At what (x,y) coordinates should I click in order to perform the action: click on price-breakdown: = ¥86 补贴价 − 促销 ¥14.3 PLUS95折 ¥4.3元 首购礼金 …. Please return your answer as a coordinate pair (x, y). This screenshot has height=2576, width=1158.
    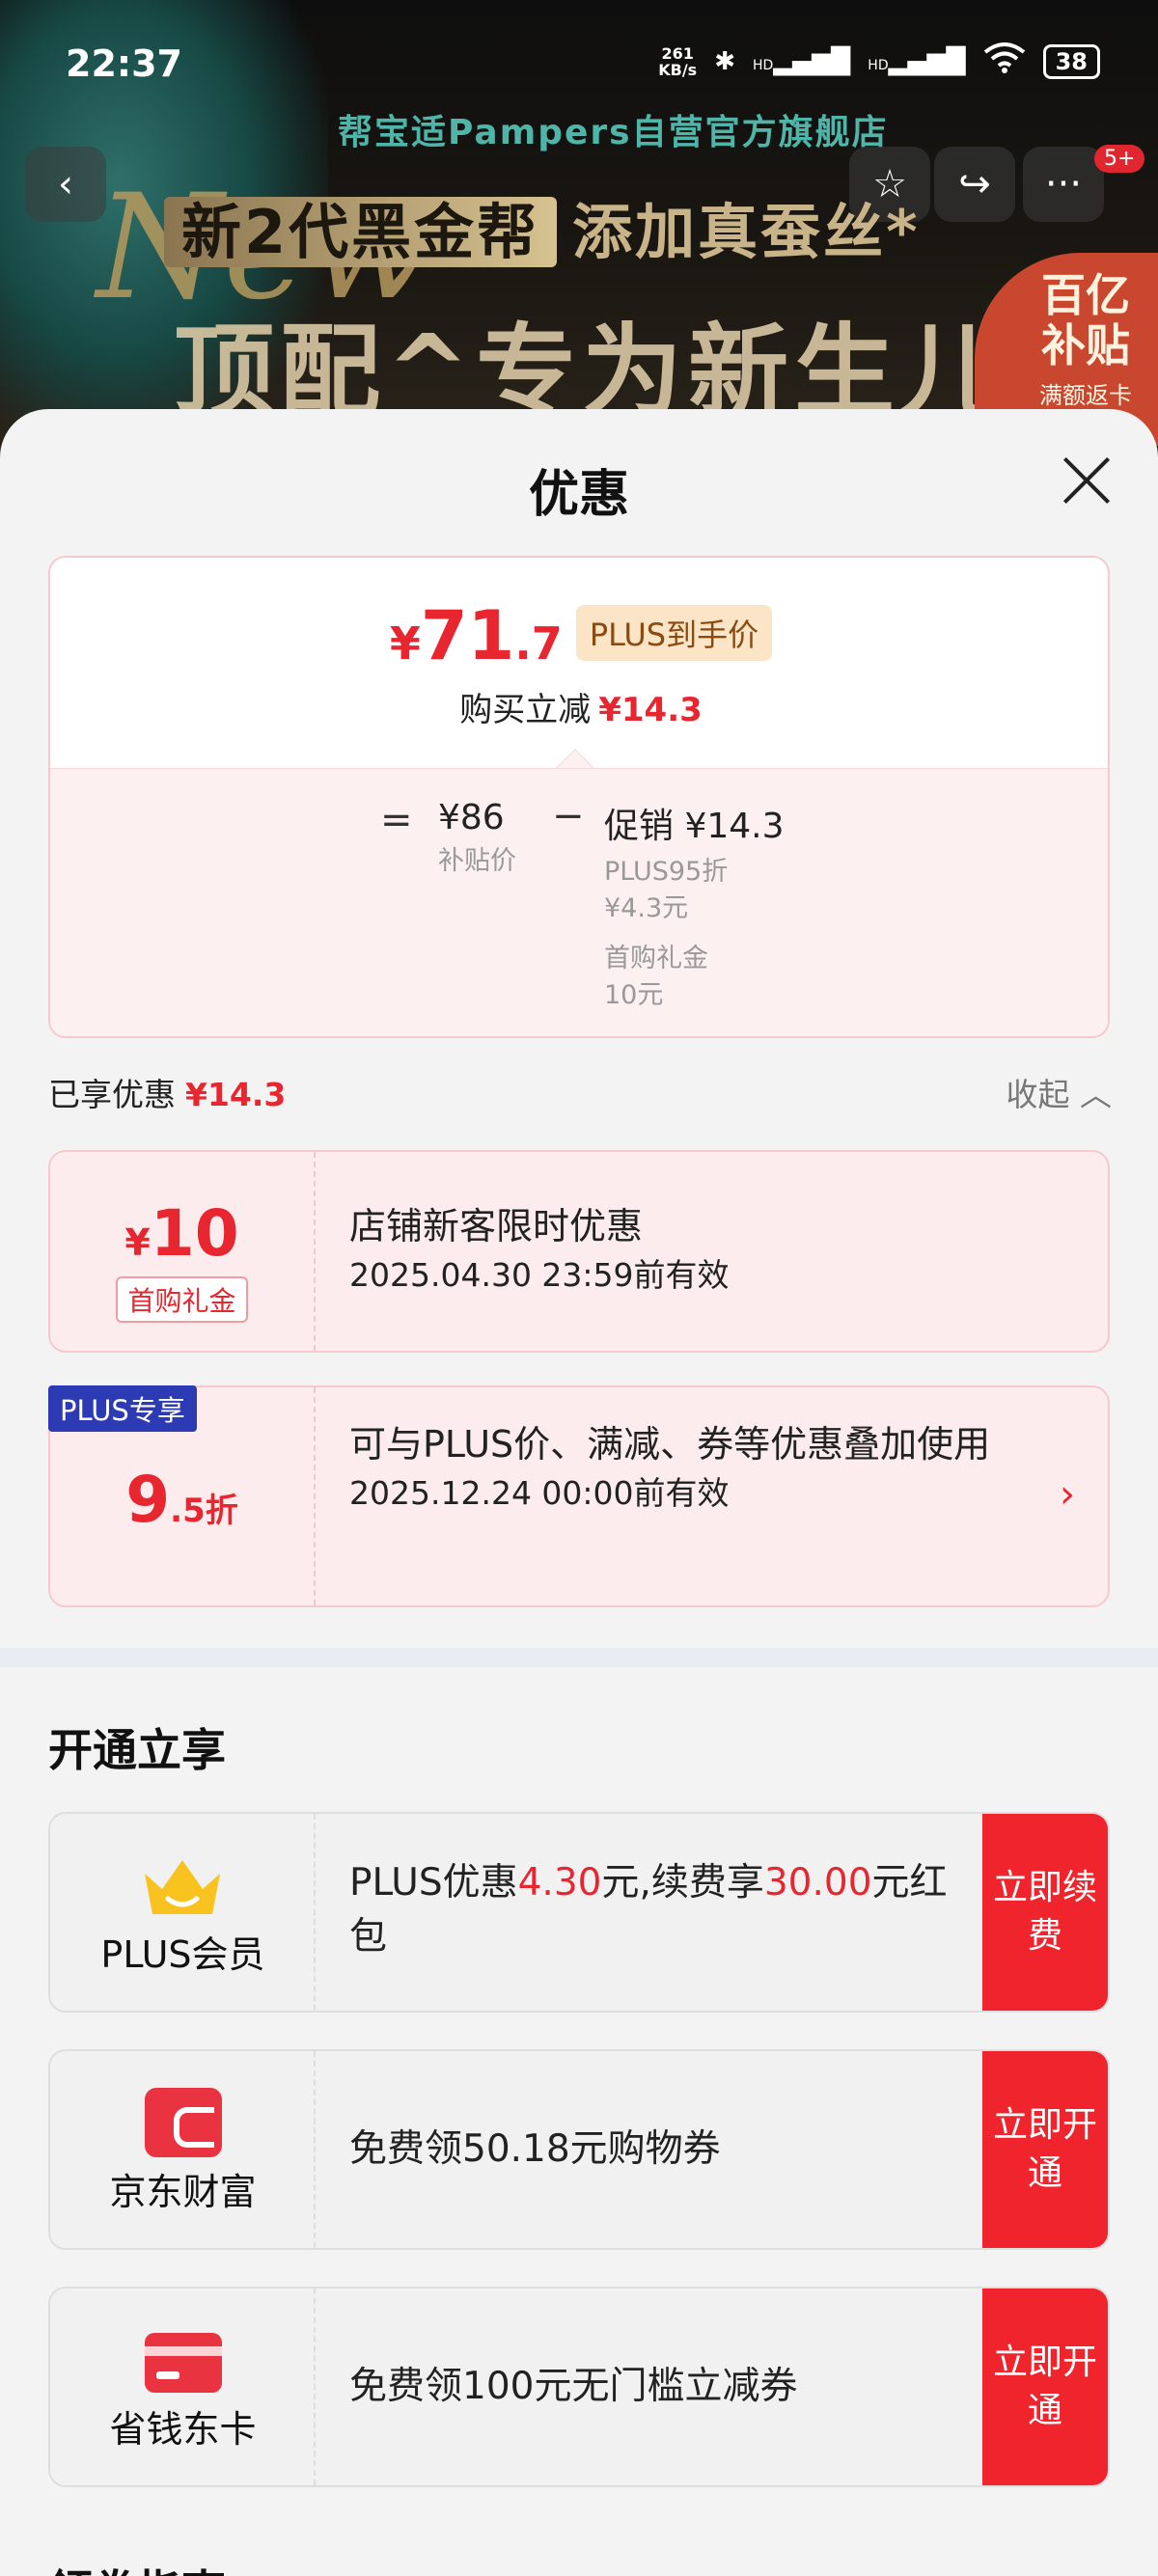
    Looking at the image, I should click on (579, 902).